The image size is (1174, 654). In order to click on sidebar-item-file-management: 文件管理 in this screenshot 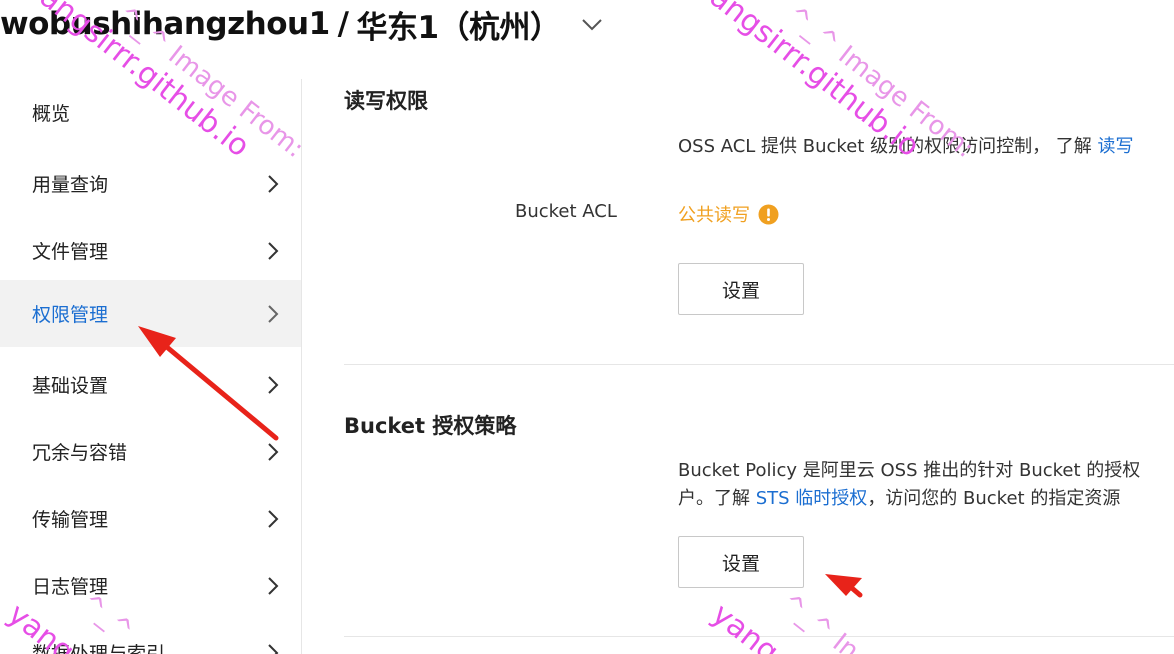, I will do `click(150, 250)`.